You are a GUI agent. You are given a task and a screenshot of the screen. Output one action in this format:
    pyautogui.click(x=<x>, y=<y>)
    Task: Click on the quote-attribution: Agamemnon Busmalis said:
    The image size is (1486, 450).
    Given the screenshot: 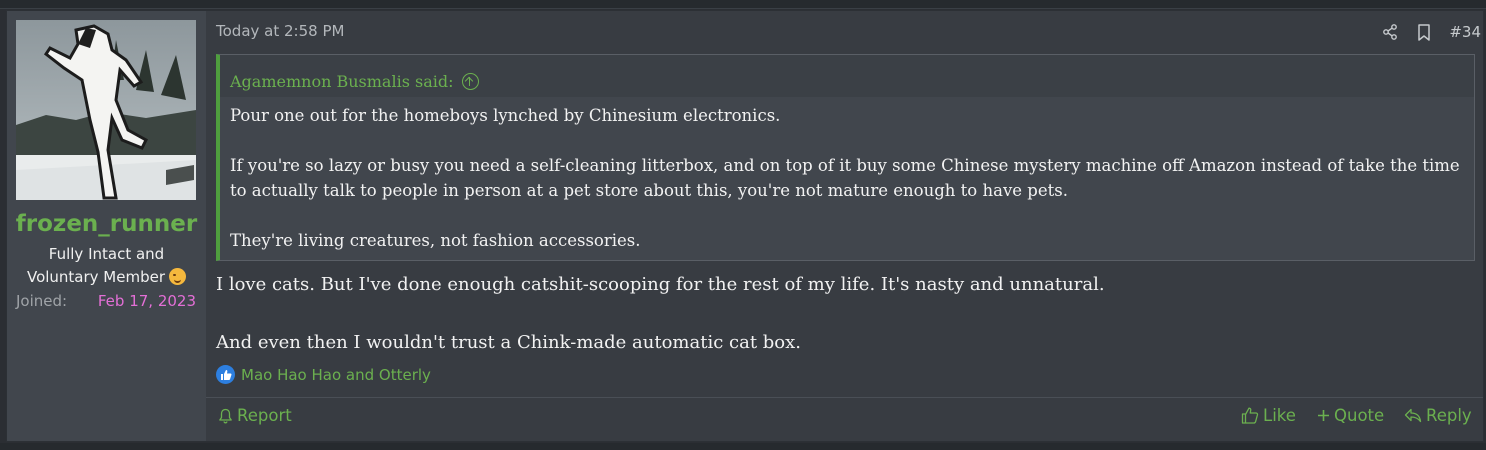 What is the action you would take?
    pyautogui.click(x=342, y=81)
    